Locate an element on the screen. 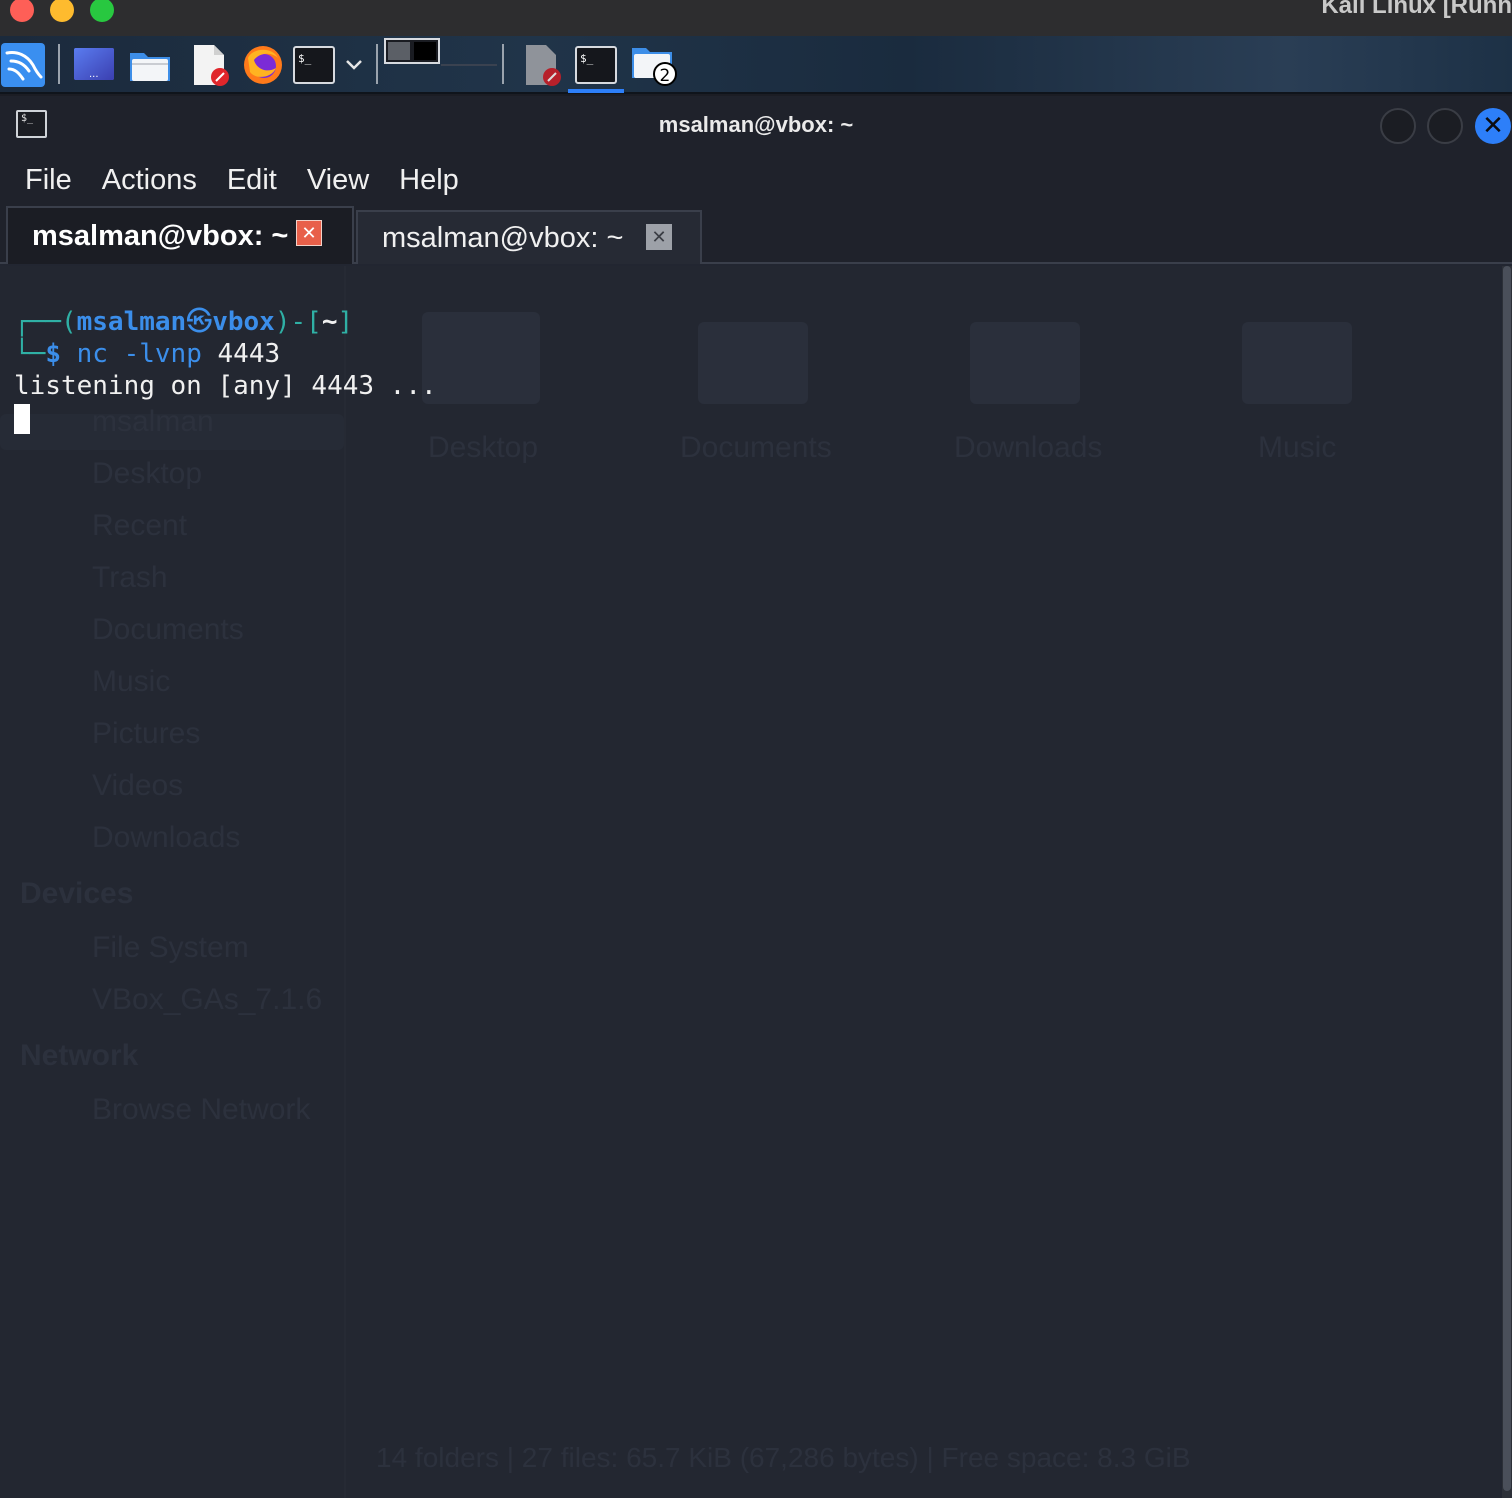 The image size is (1512, 1498). window-title: msalman@vbox: ~ is located at coordinates (756, 124).